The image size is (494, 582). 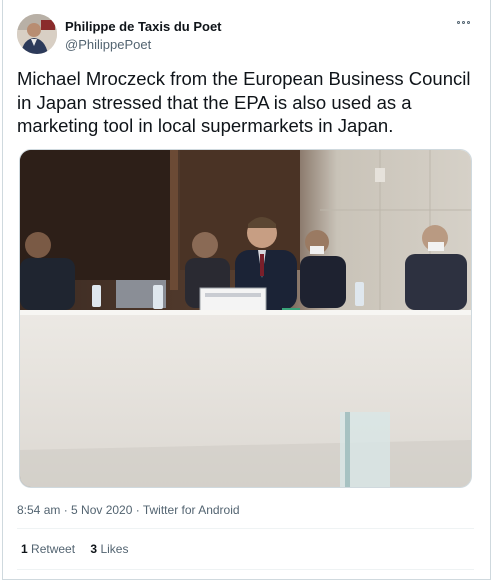 I want to click on tweet-stats: 1 Retweet 3 Likes, so click(x=80, y=549).